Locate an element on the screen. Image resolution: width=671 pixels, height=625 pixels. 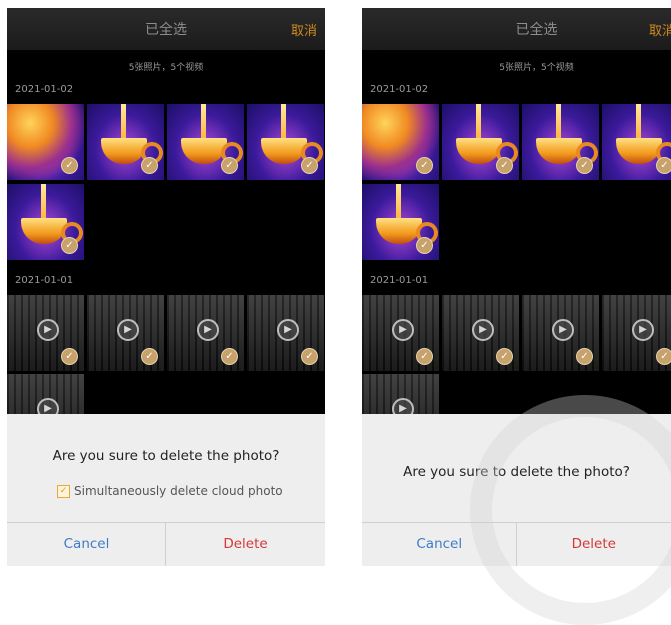
delete-button: Delete is located at coordinates (245, 544).